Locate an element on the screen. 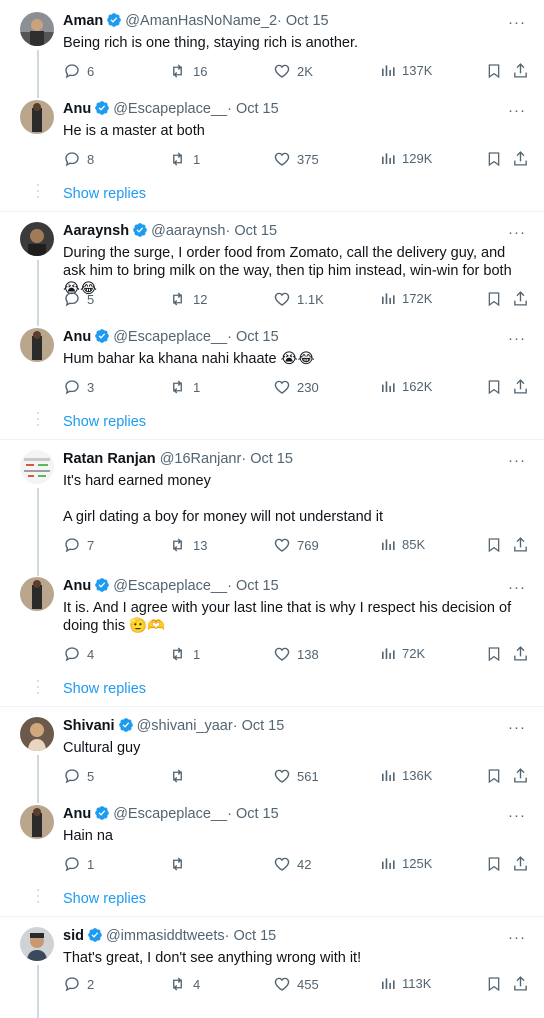 This screenshot has height=1018, width=544. reply-button: 2 is located at coordinates (78, 984).